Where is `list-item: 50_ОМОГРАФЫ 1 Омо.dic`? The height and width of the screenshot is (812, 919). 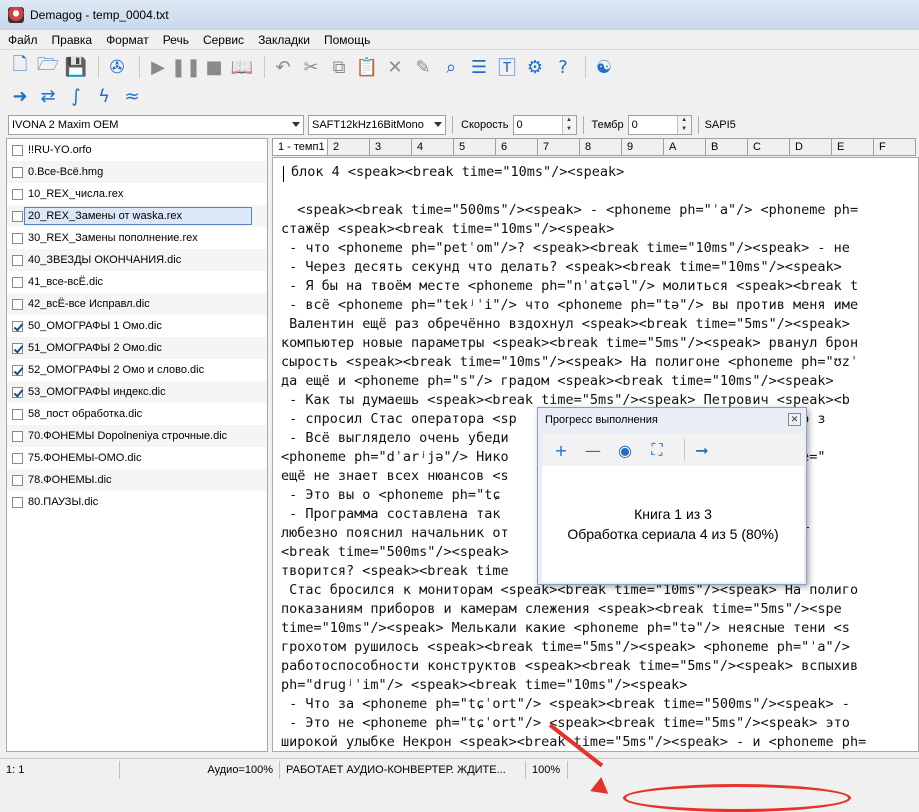 list-item: 50_ОМОГРАФЫ 1 Омо.dic is located at coordinates (137, 326).